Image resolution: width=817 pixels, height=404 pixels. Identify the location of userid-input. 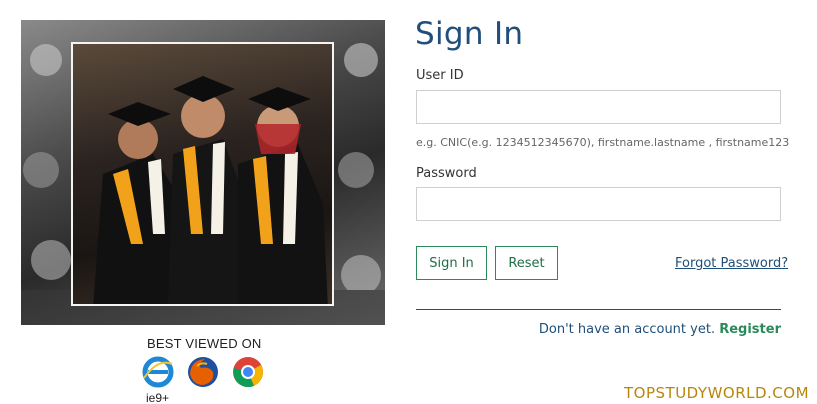
(598, 107).